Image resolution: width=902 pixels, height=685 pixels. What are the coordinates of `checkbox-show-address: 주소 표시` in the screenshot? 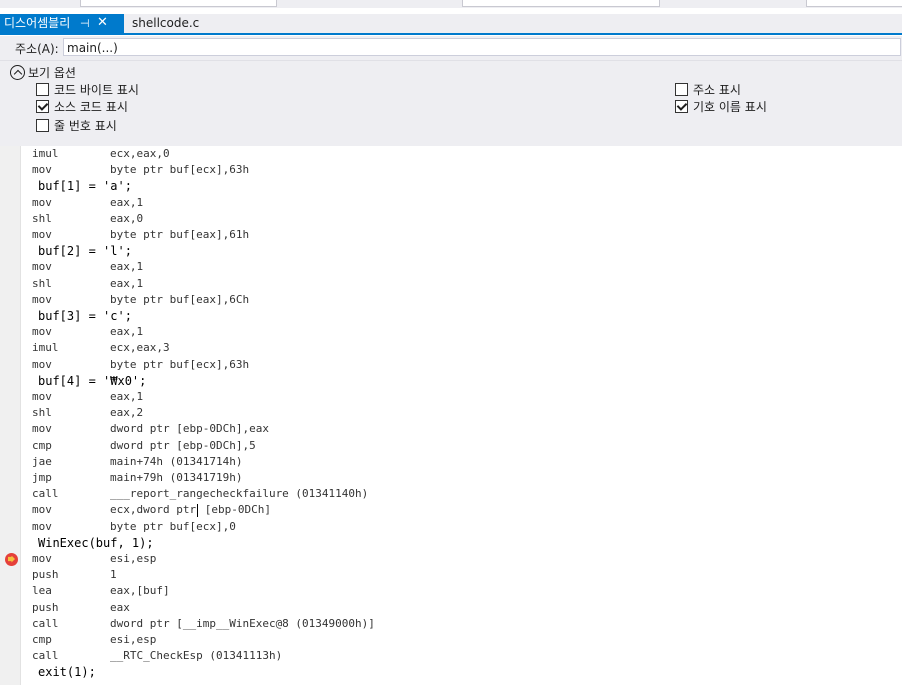 It's located at (708, 89).